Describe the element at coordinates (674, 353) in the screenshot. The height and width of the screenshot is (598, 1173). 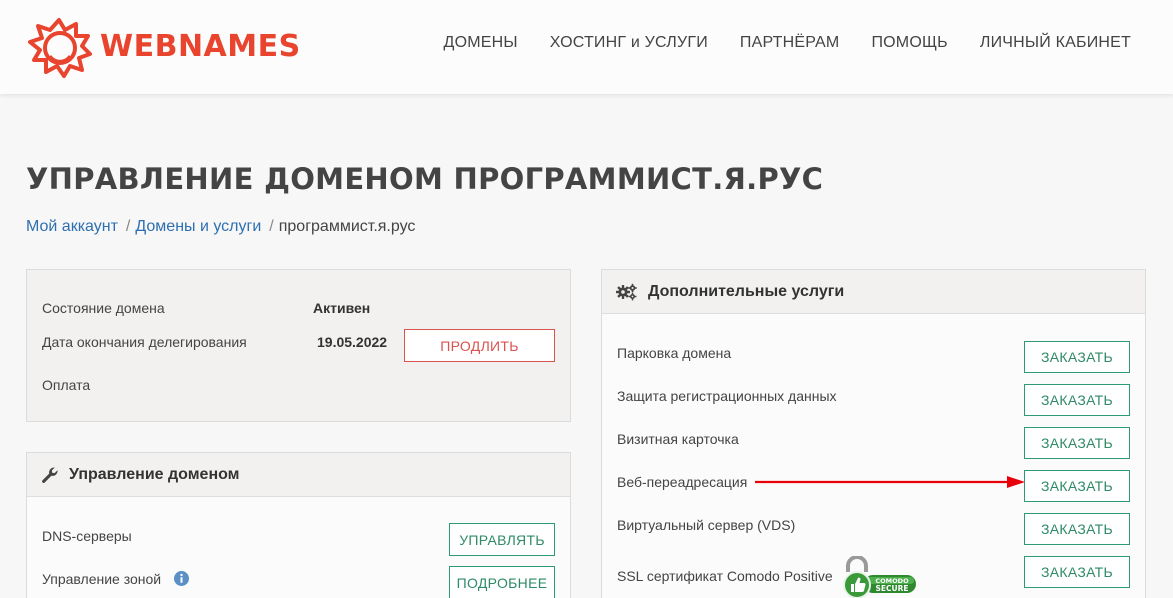
I see `service-label: Парковка домена` at that location.